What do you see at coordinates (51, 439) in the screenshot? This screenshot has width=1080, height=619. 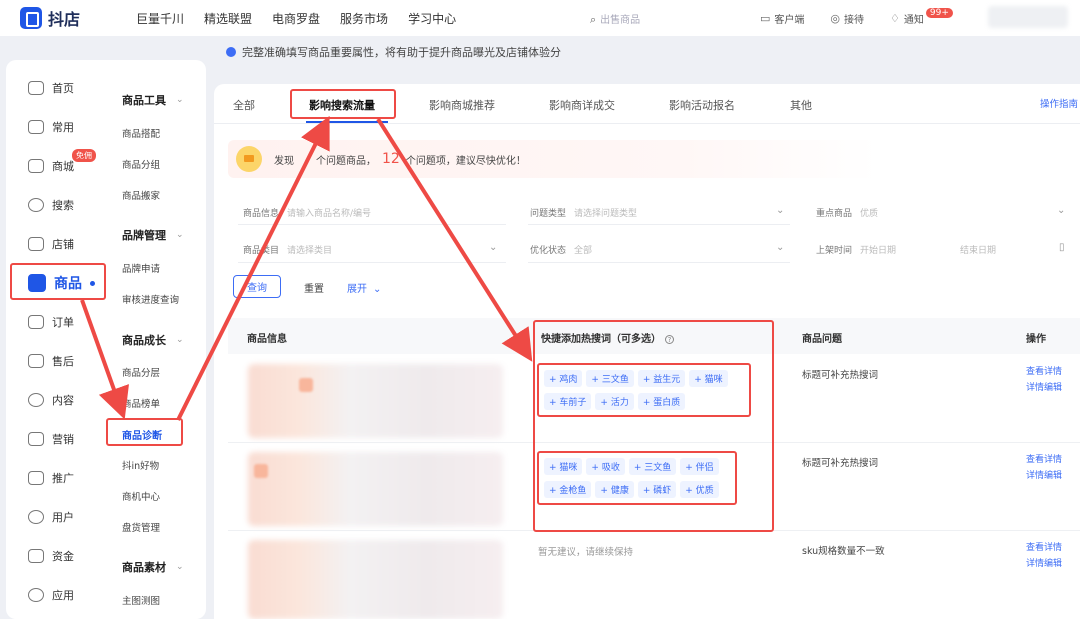 I see `sidebar-item-marketing: 营销` at bounding box center [51, 439].